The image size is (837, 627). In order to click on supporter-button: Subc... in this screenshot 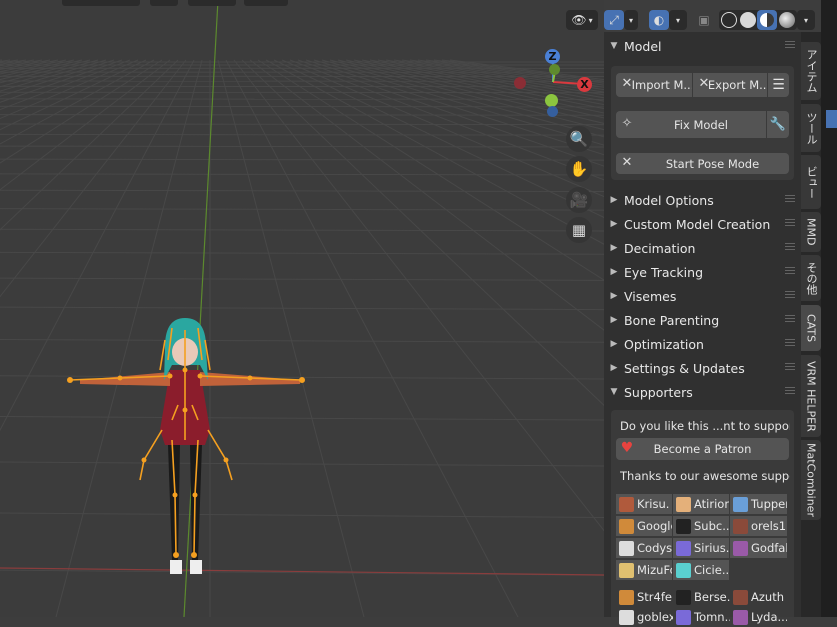, I will do `click(701, 526)`.